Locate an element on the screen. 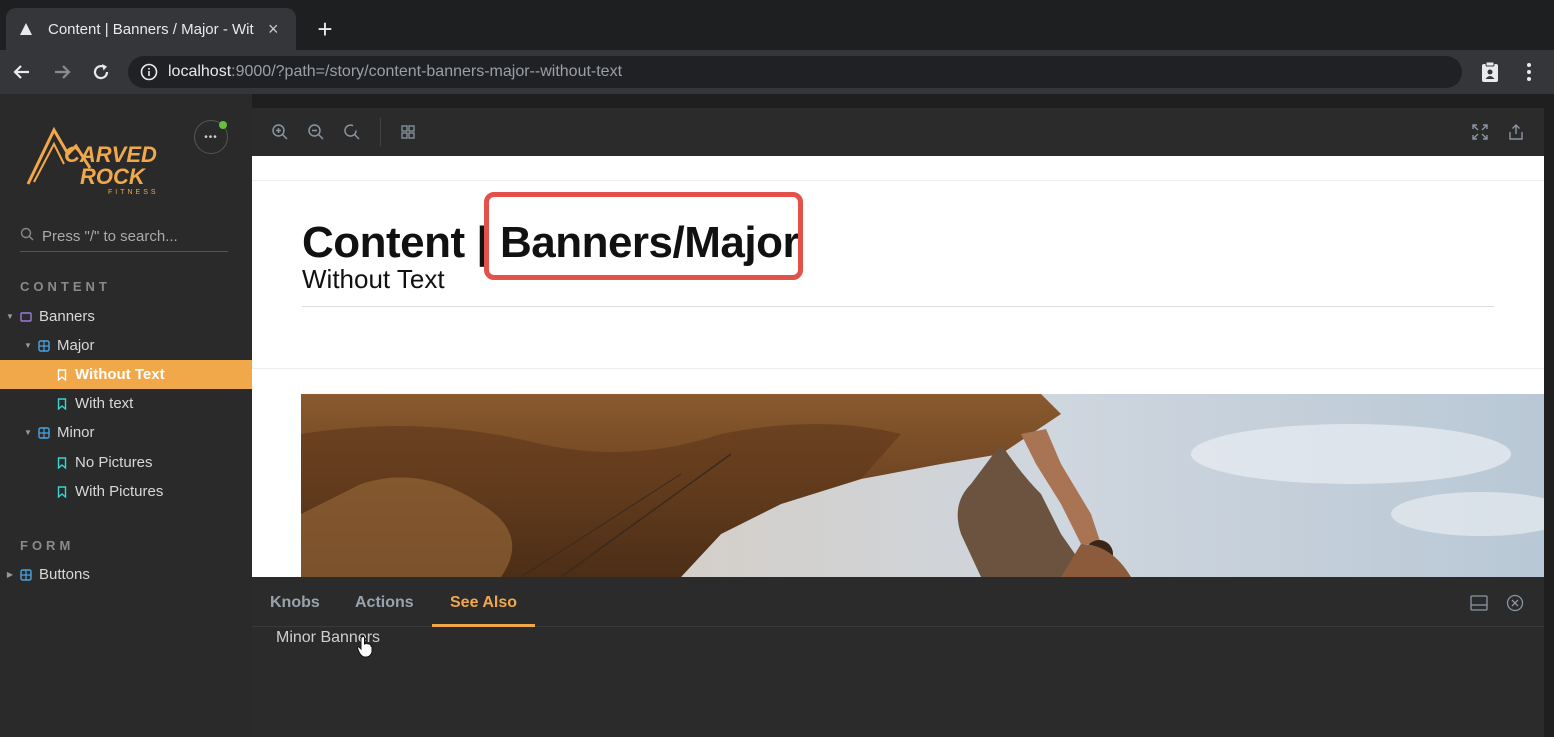 The image size is (1554, 737). sidebar-search is located at coordinates (124, 237).